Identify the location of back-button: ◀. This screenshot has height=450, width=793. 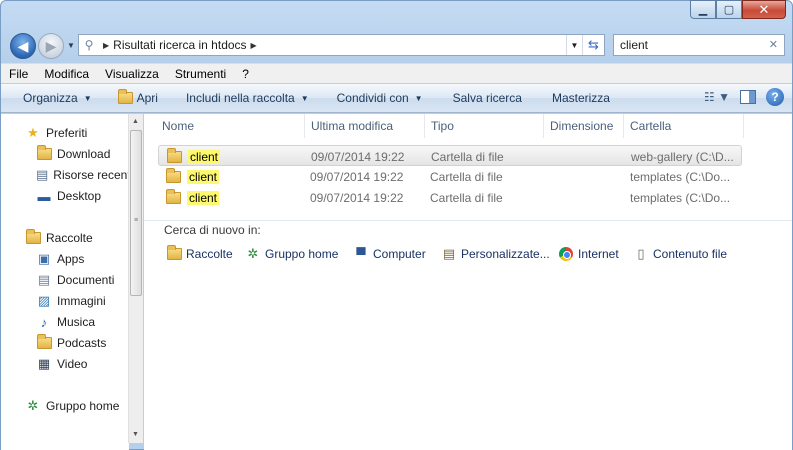
(23, 46).